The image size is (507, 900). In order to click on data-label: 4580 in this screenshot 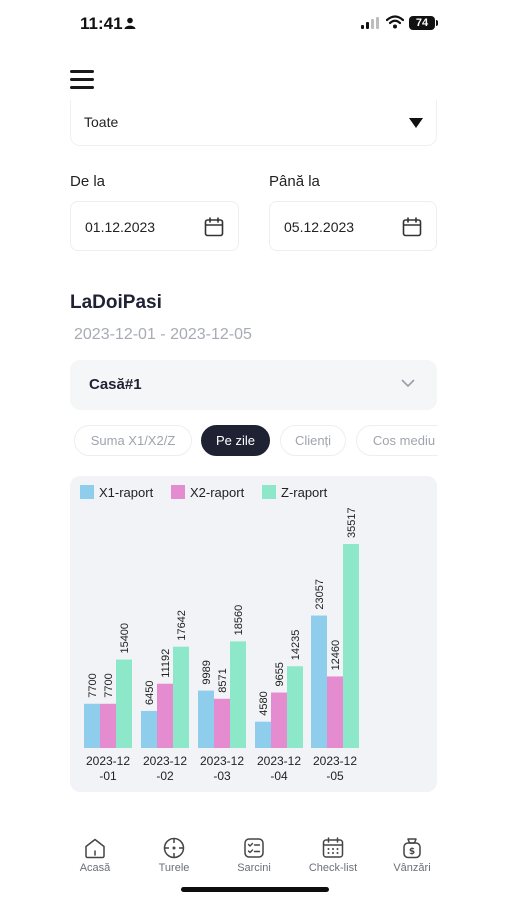, I will do `click(264, 703)`.